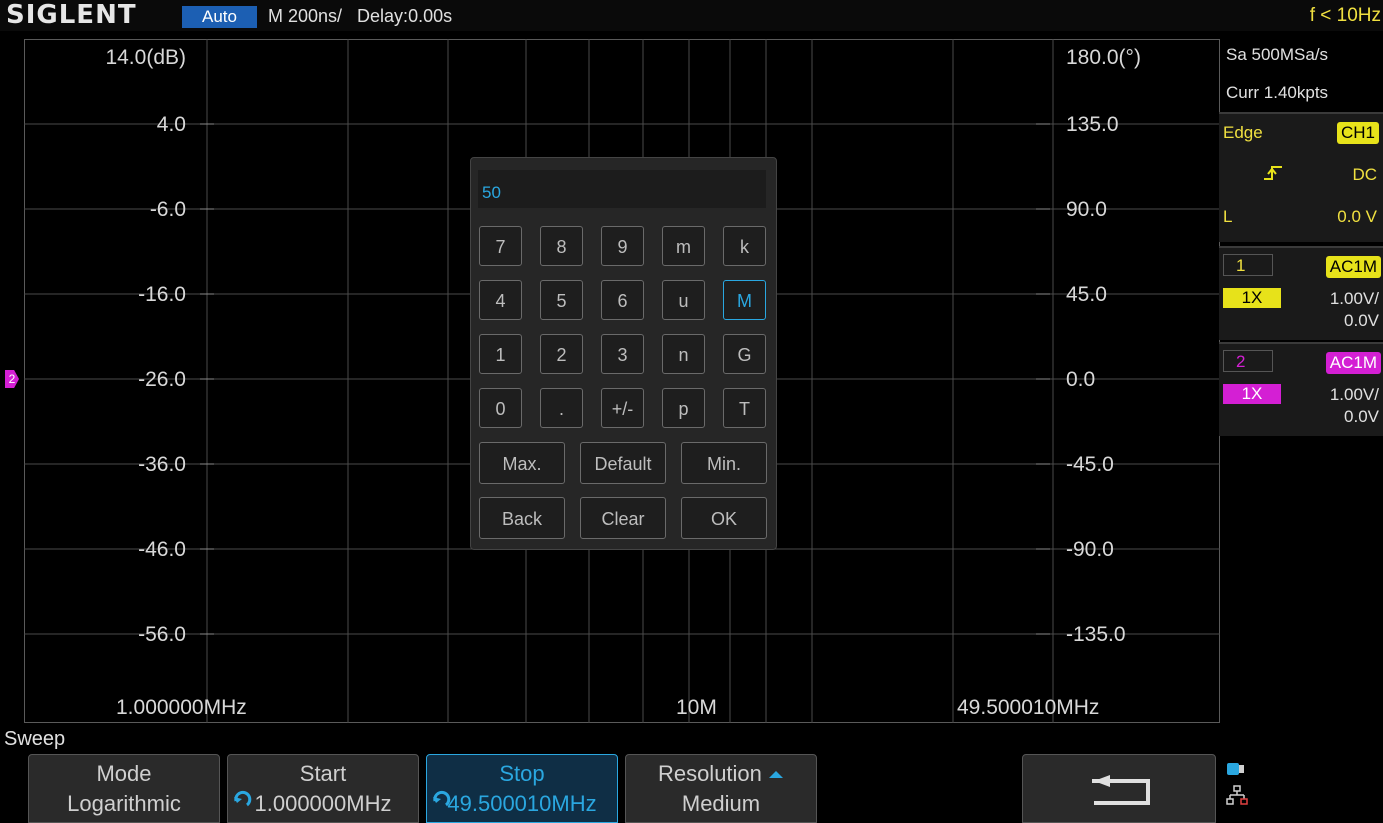 The image size is (1383, 823). I want to click on network-icon, so click(1237, 795).